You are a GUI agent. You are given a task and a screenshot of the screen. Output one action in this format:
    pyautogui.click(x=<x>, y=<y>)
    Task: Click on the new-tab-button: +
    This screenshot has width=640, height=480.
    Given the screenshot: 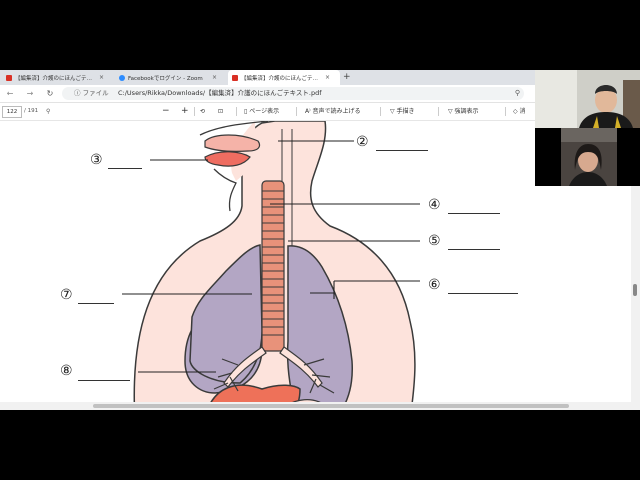 What is the action you would take?
    pyautogui.click(x=347, y=77)
    